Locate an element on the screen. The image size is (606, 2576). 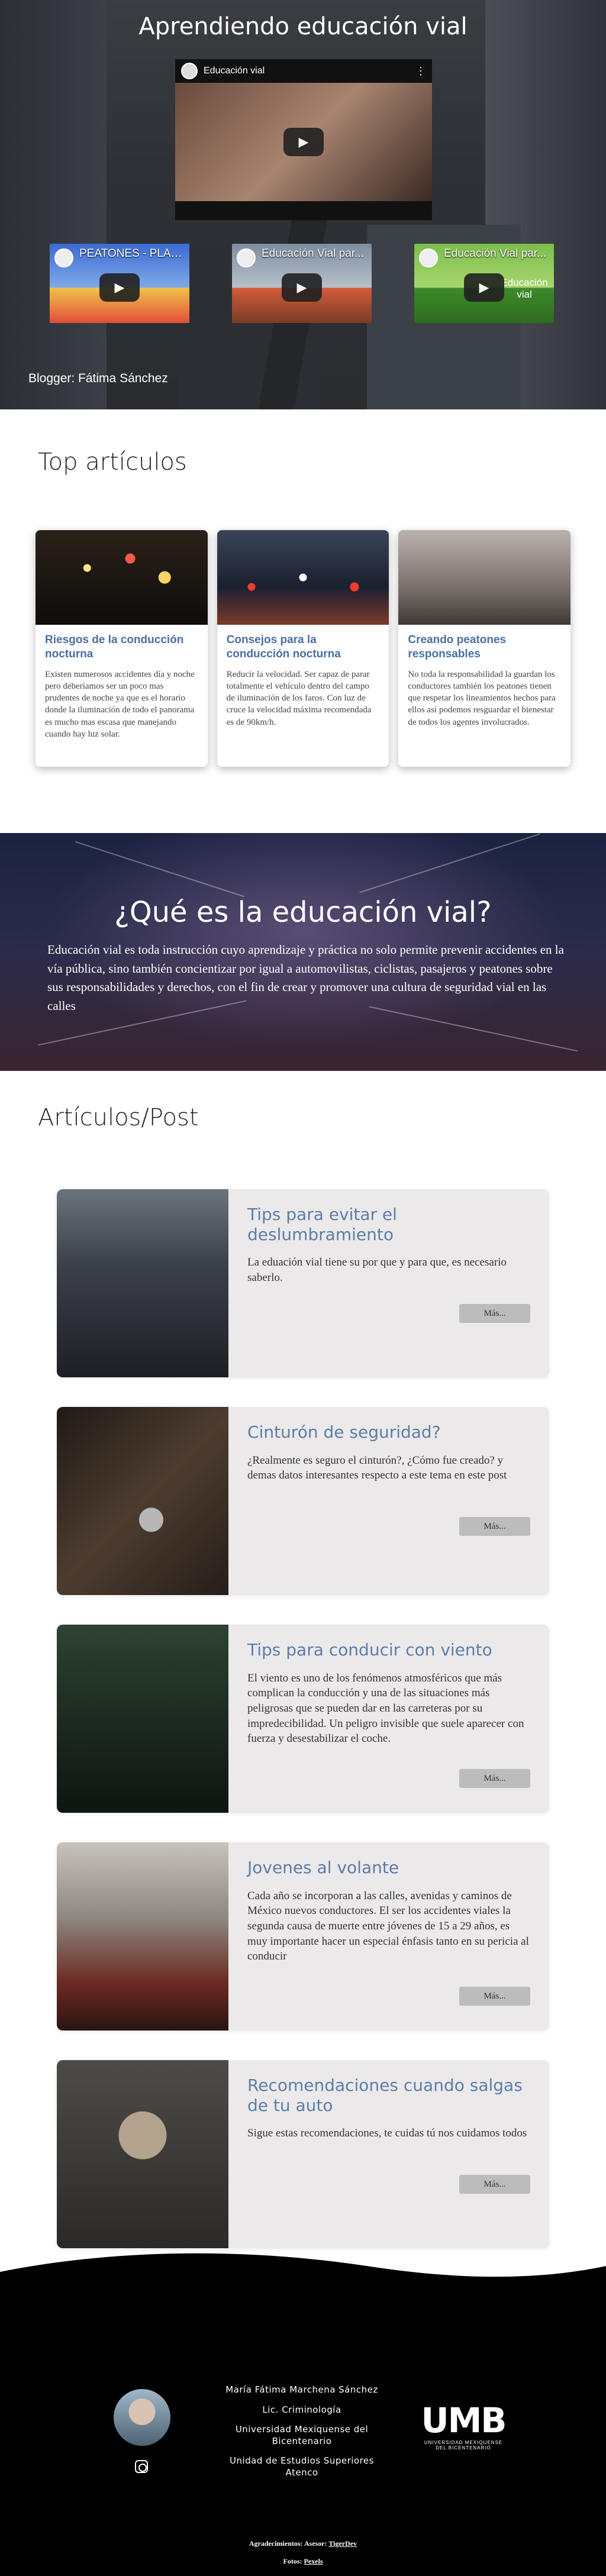
instagram-icon is located at coordinates (141, 2466).